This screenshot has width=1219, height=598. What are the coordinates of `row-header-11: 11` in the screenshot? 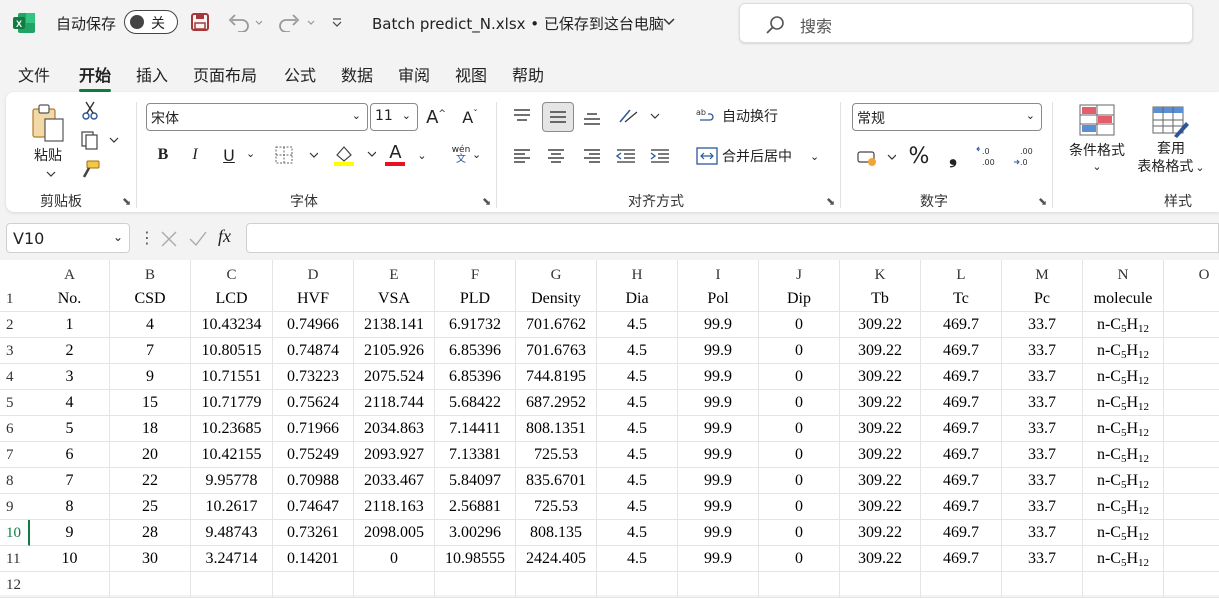 It's located at (15, 559).